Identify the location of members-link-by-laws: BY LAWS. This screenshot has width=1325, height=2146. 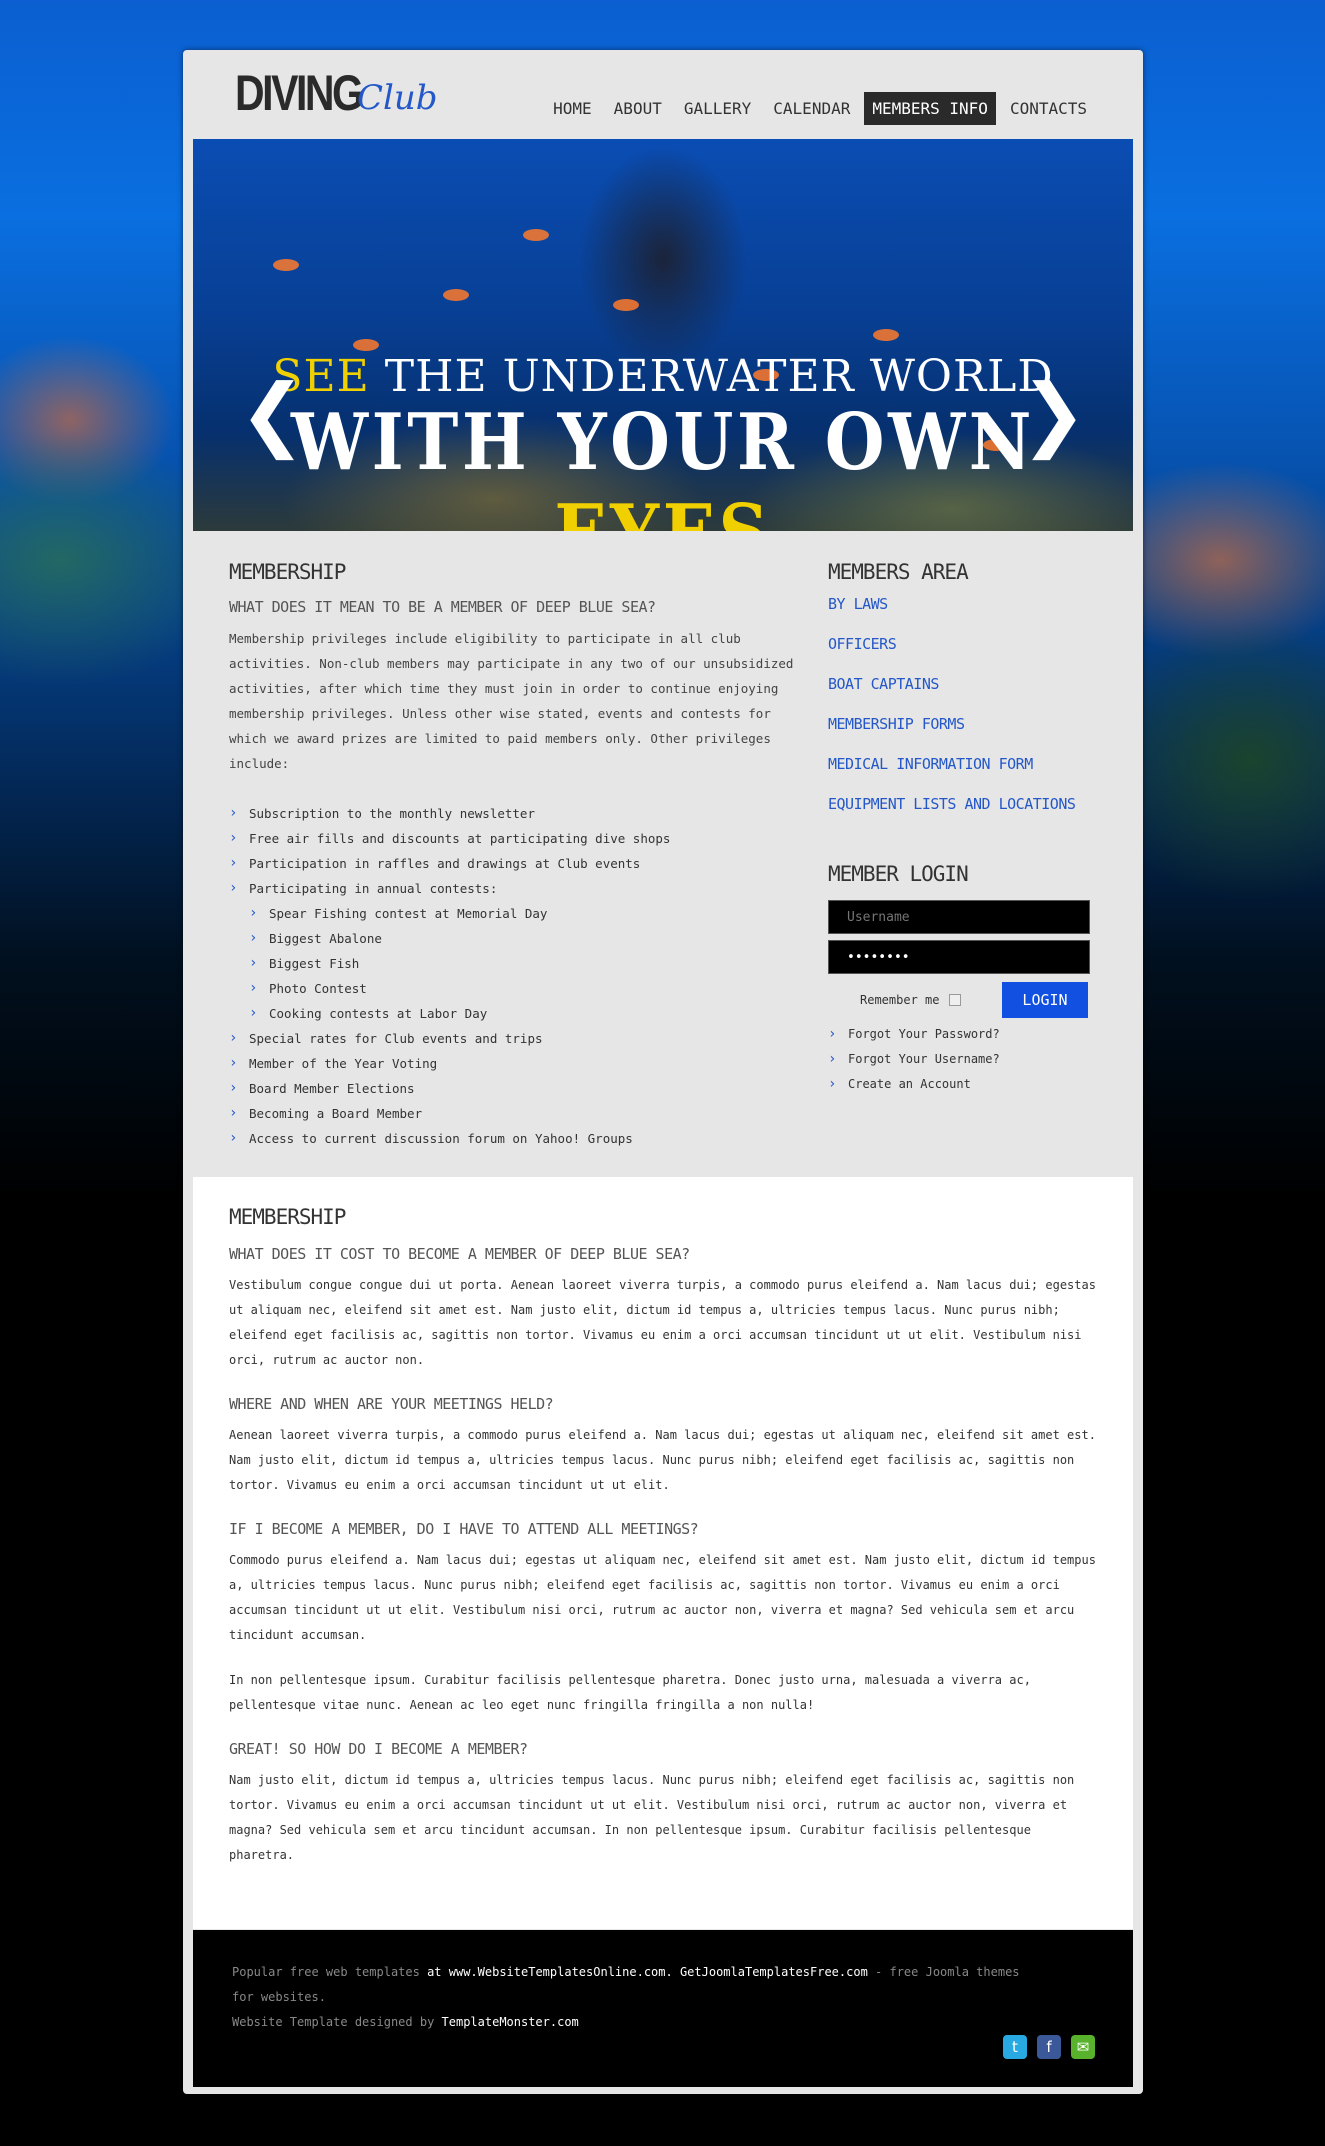
(958, 604).